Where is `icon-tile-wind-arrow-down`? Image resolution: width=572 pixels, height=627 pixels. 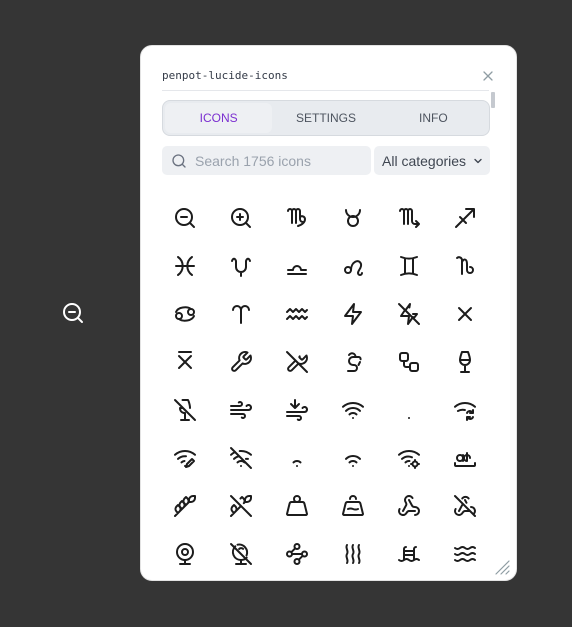 icon-tile-wind-arrow-down is located at coordinates (297, 410).